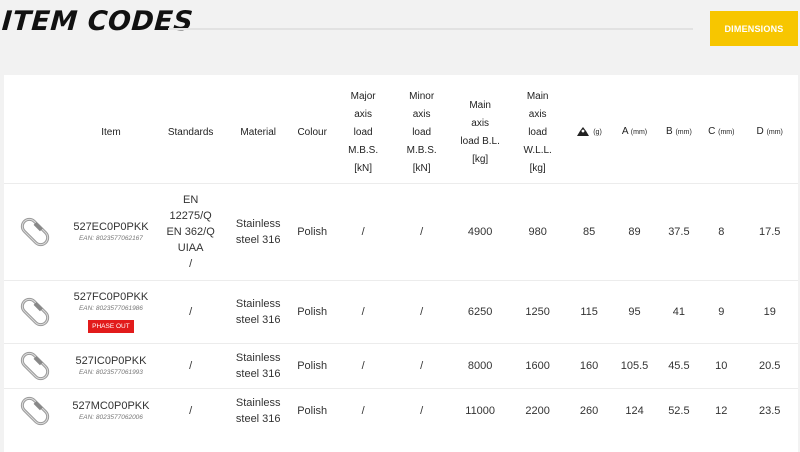 This screenshot has height=452, width=800. Describe the element at coordinates (721, 311) in the screenshot. I see `c-cell: 9` at that location.